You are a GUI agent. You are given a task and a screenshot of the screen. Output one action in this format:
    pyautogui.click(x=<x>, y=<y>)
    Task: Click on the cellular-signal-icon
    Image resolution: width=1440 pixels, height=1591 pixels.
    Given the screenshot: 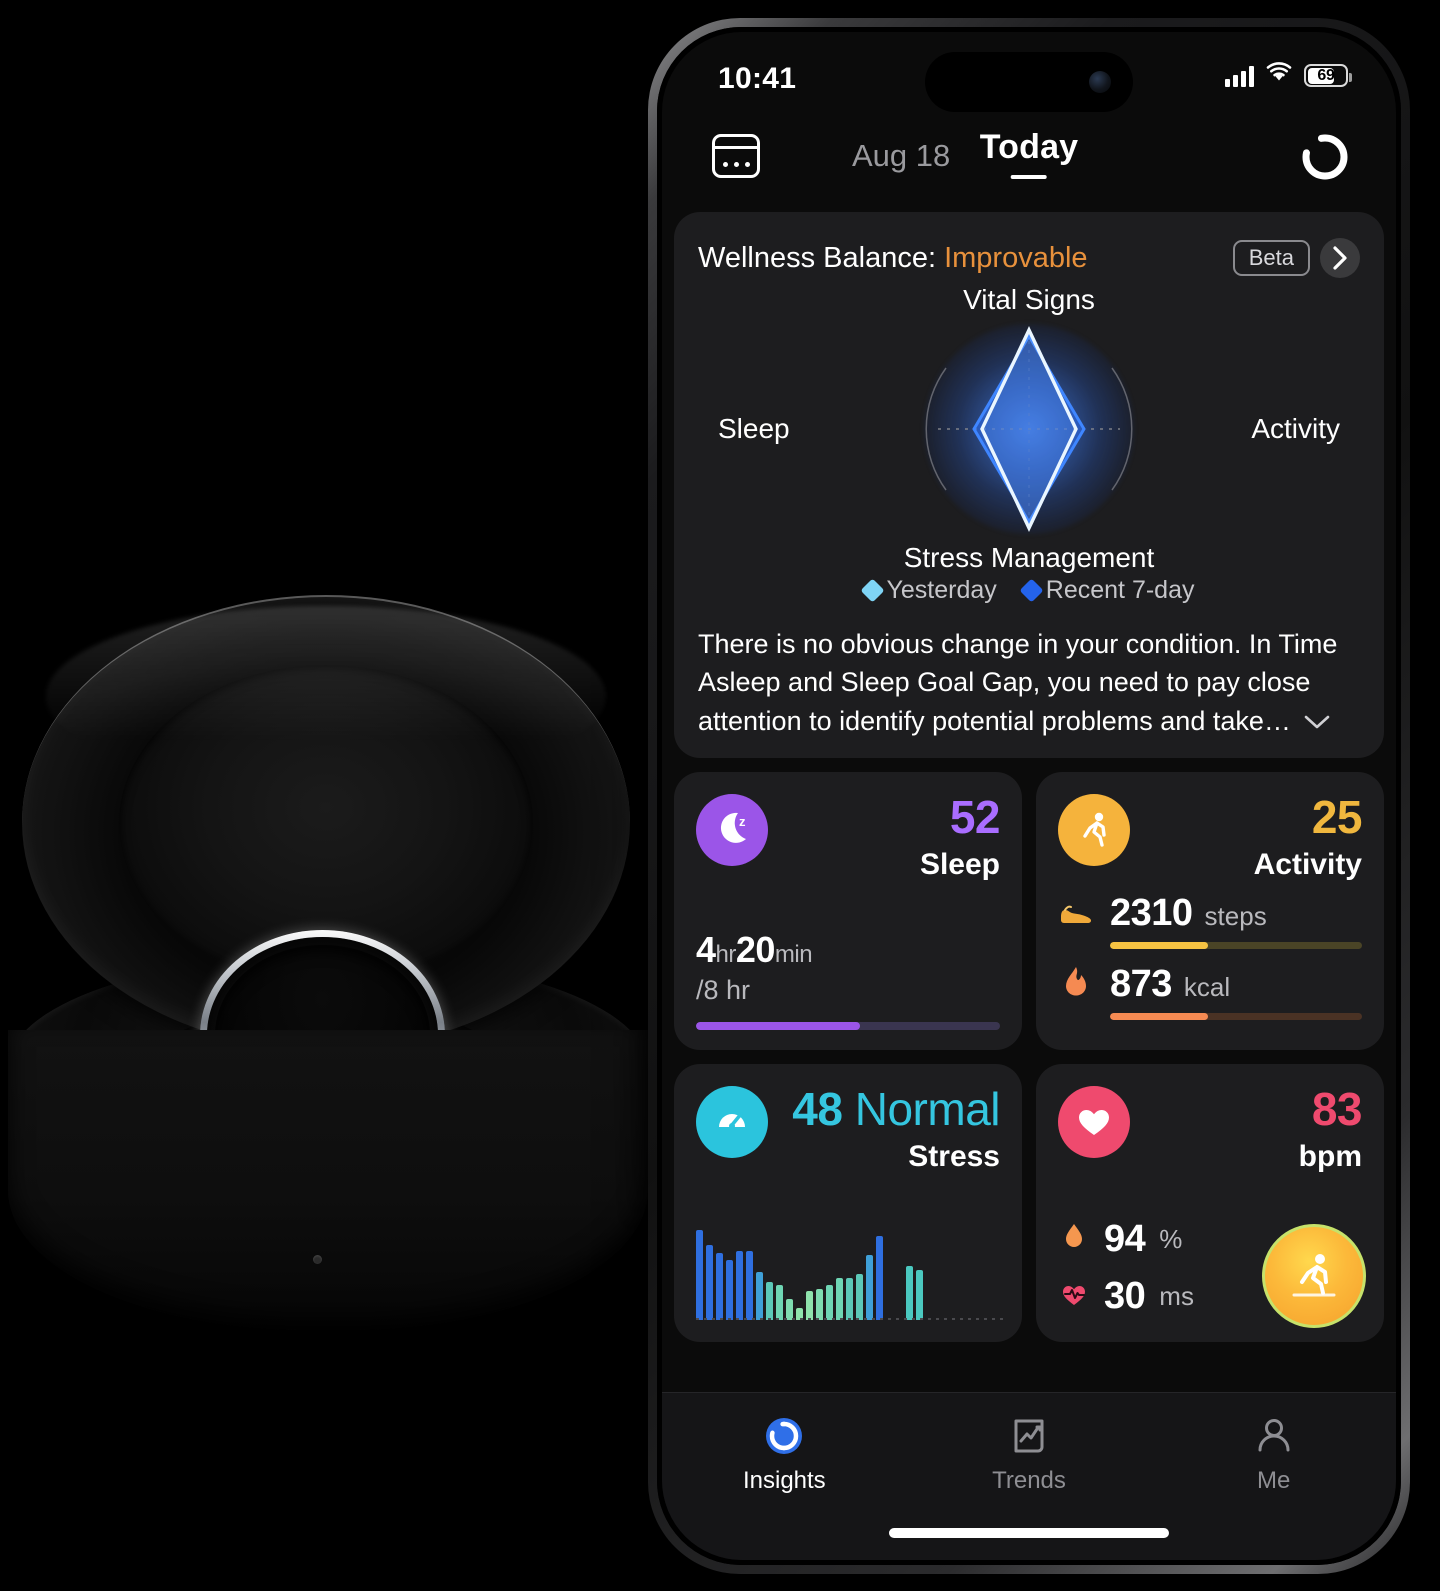 What is the action you would take?
    pyautogui.click(x=1239, y=76)
    